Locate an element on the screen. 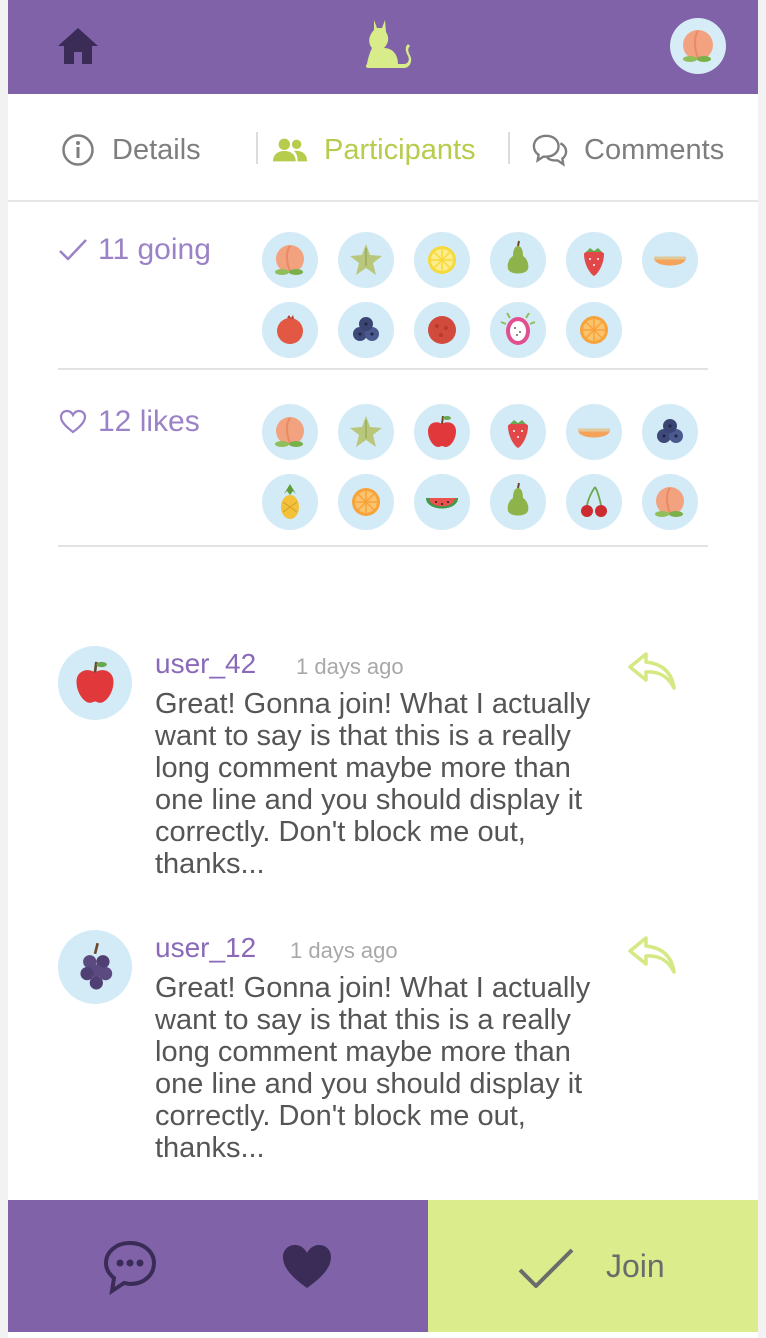 The height and width of the screenshot is (1338, 766). comment-username: user_12 is located at coordinates (205, 948).